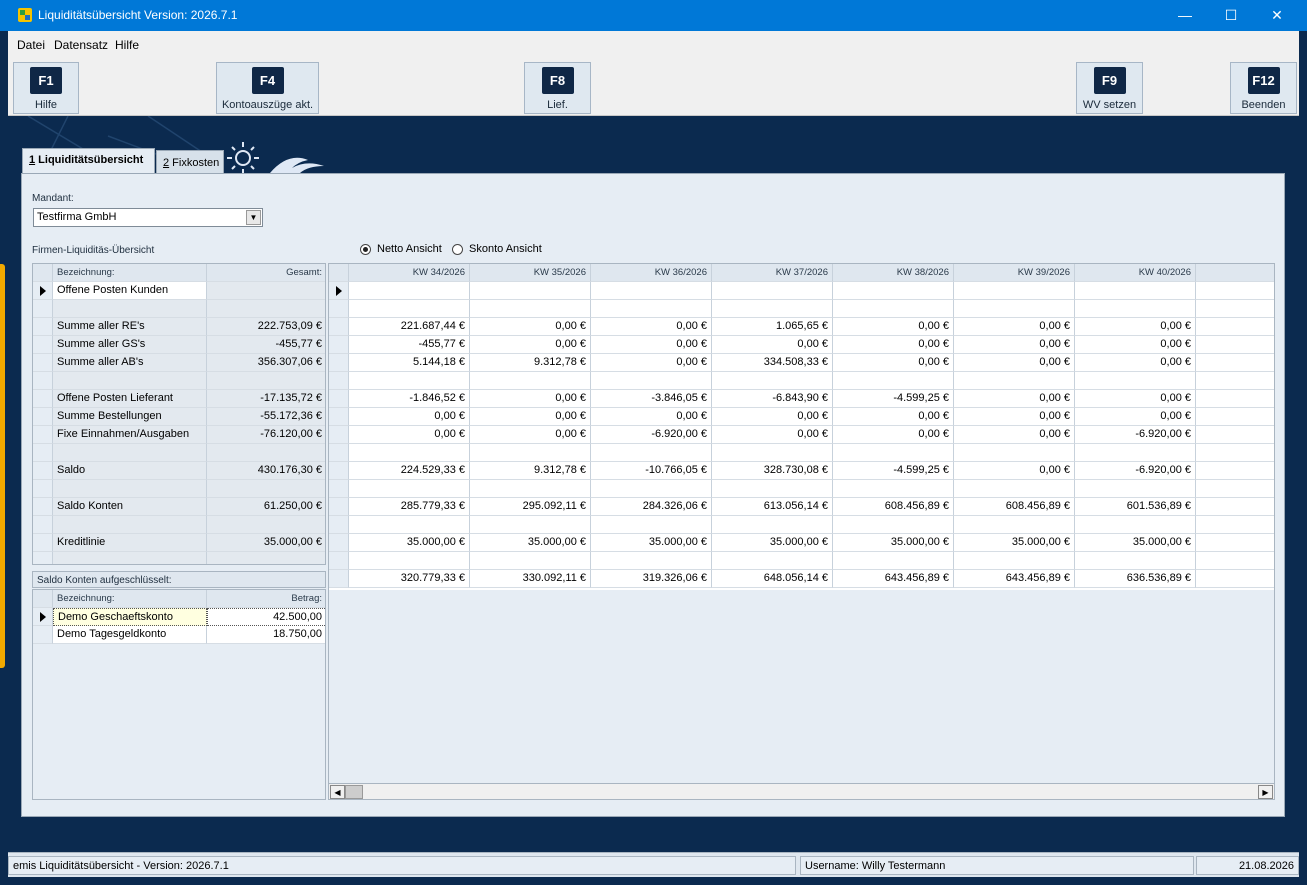  Describe the element at coordinates (557, 88) in the screenshot. I see `supplier-button: F8 Lief.` at that location.